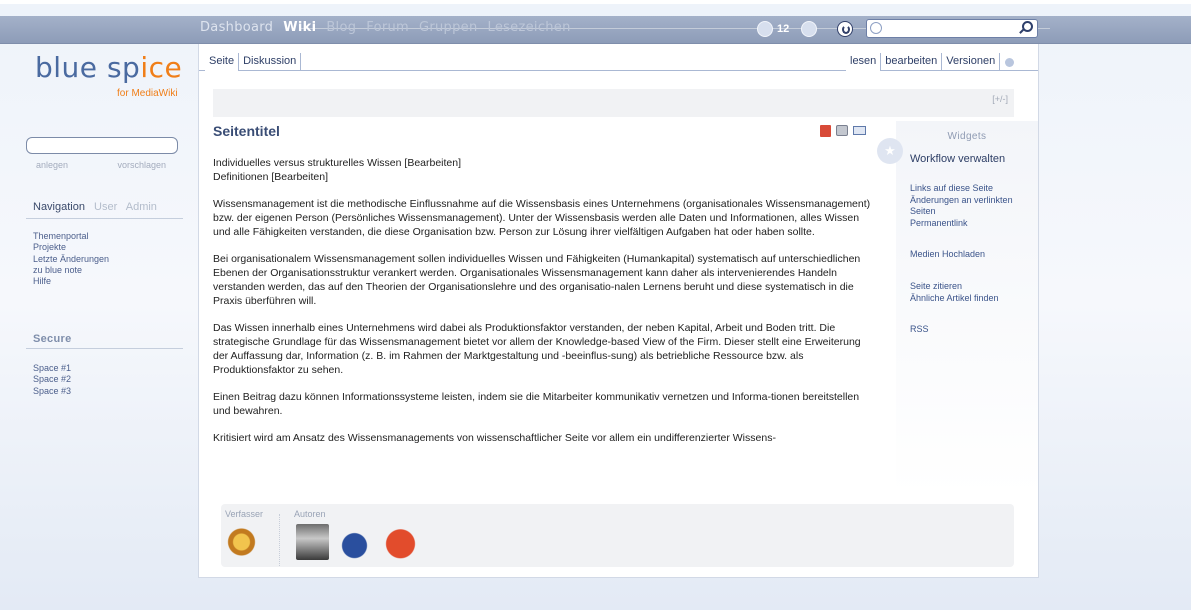  I want to click on authors-panel: Verfasser Autoren, so click(617, 535).